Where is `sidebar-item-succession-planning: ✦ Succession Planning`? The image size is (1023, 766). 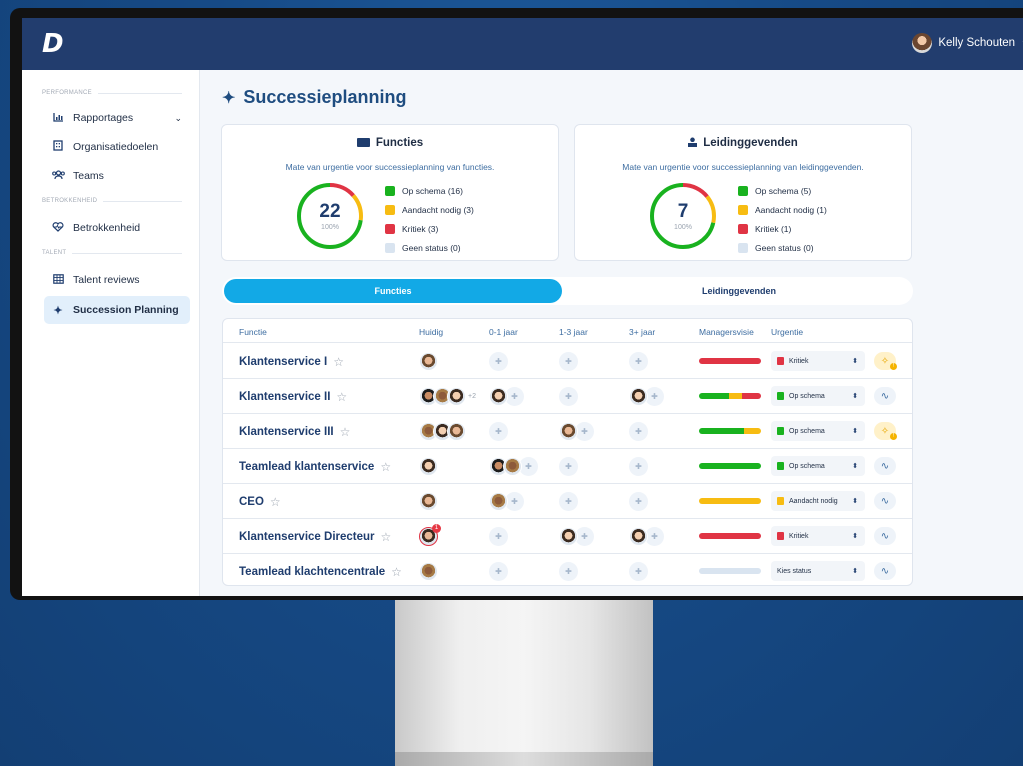
sidebar-item-succession-planning: ✦ Succession Planning is located at coordinates (117, 310).